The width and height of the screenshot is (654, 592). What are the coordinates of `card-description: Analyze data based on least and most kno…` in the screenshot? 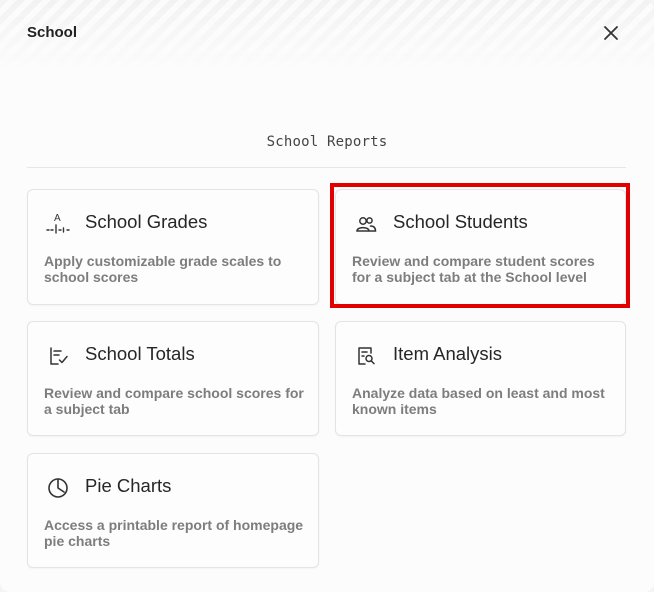 It's located at (478, 401).